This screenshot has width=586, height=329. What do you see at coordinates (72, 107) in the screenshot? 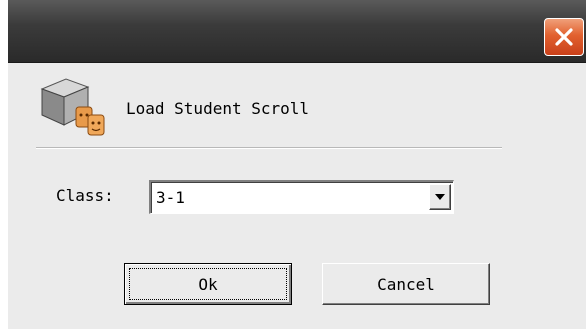
I see `student-scroll-icon` at bounding box center [72, 107].